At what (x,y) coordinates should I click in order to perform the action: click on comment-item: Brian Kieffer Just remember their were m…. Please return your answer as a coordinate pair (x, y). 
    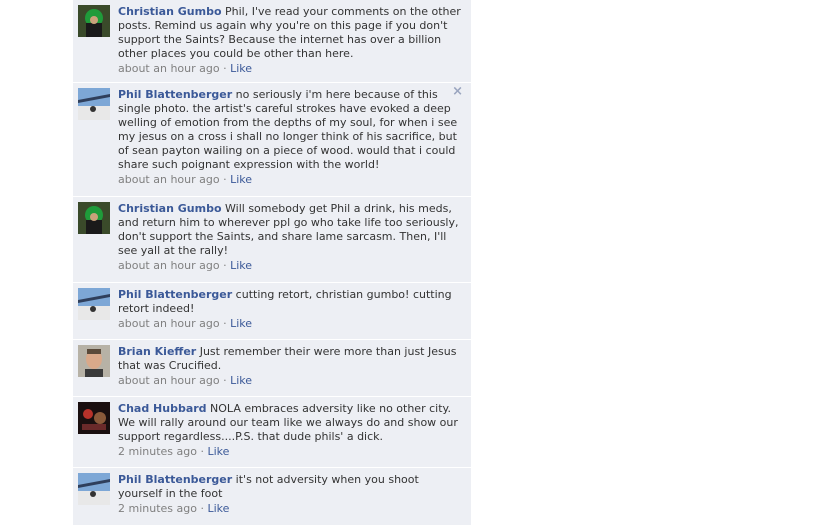
    Looking at the image, I should click on (272, 368).